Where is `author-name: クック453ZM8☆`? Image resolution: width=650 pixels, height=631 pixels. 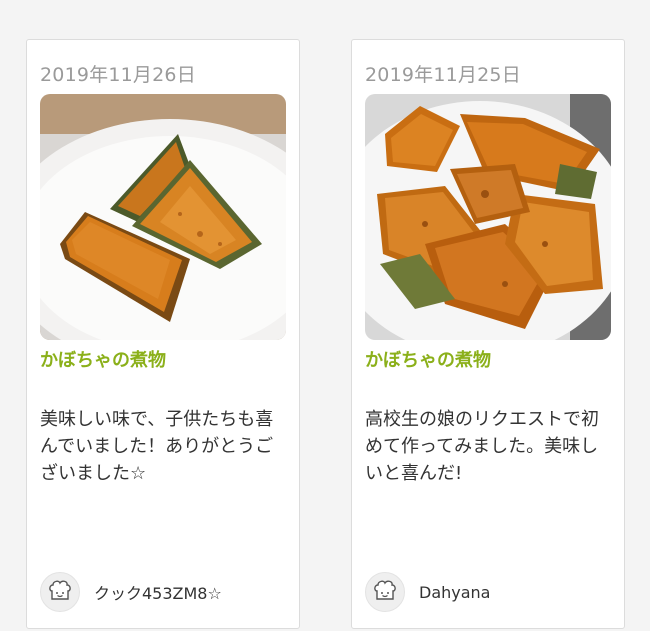
author-name: クック453ZM8☆ is located at coordinates (158, 592).